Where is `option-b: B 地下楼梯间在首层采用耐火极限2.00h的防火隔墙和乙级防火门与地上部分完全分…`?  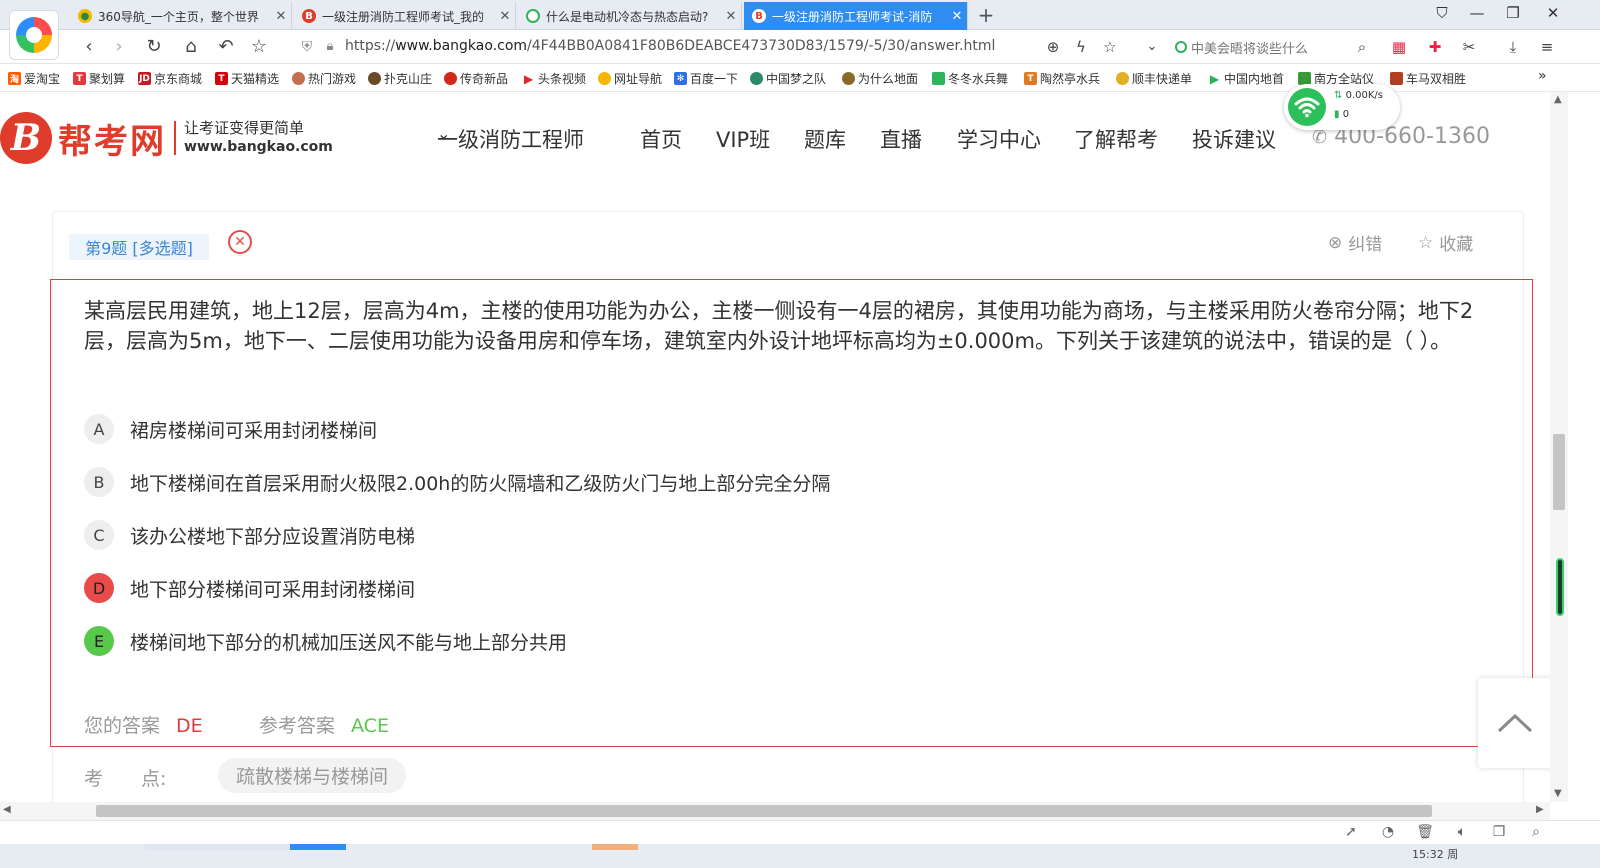
option-b: B 地下楼梯间在首层采用耐火极限2.00h的防火隔墙和乙级防火门与地上部分完全分… is located at coordinates (457, 482).